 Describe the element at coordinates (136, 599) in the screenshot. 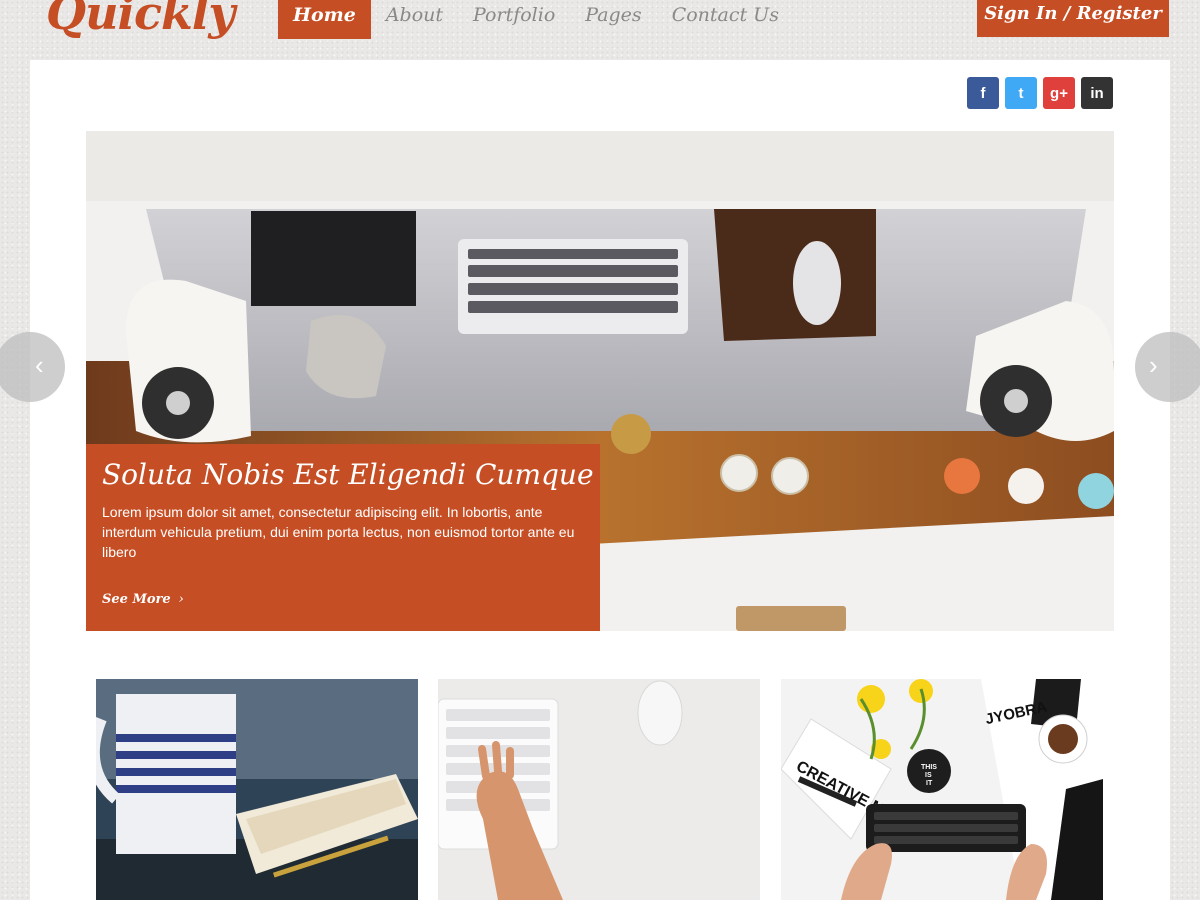

I see `see-more-label: See More` at that location.